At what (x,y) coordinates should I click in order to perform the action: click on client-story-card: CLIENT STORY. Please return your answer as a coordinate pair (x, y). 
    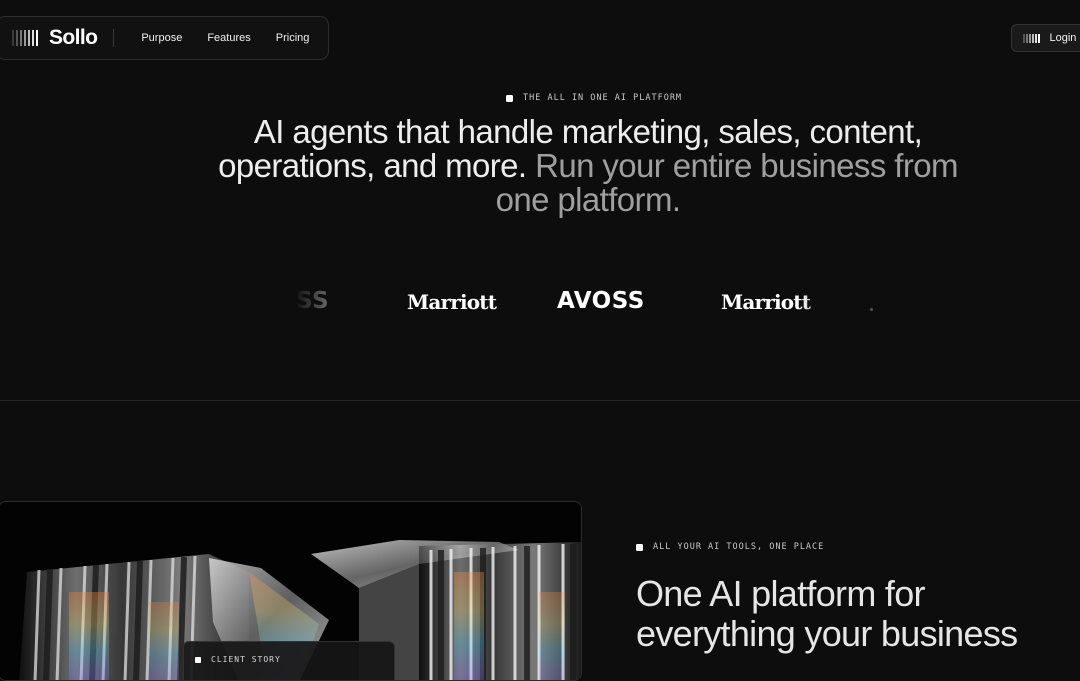
    Looking at the image, I should click on (291, 591).